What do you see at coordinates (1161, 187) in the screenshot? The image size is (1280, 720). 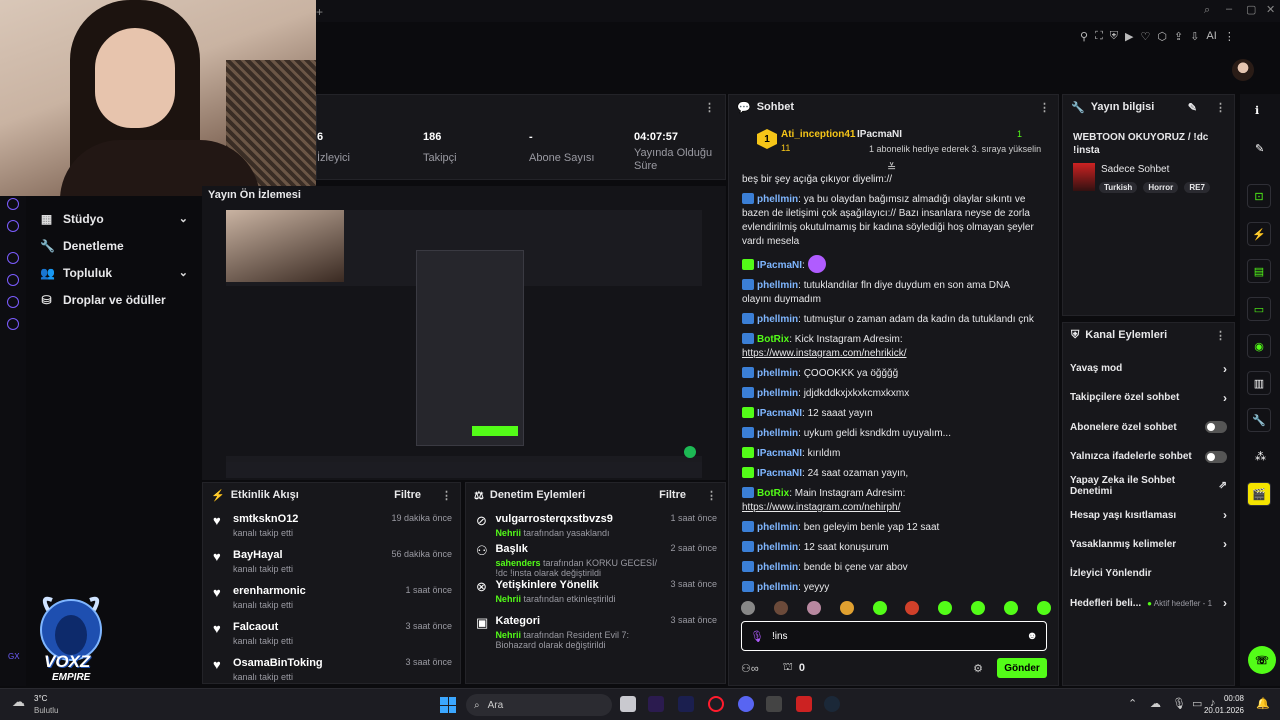 I see `tag: Horror` at bounding box center [1161, 187].